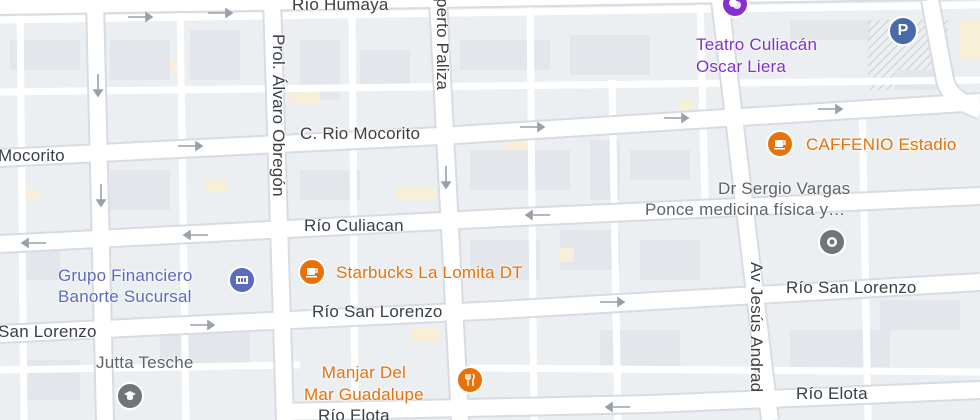 The width and height of the screenshot is (980, 420). What do you see at coordinates (881, 145) in the screenshot?
I see `poi-label-caffenio: CAFFENIO Estadio` at bounding box center [881, 145].